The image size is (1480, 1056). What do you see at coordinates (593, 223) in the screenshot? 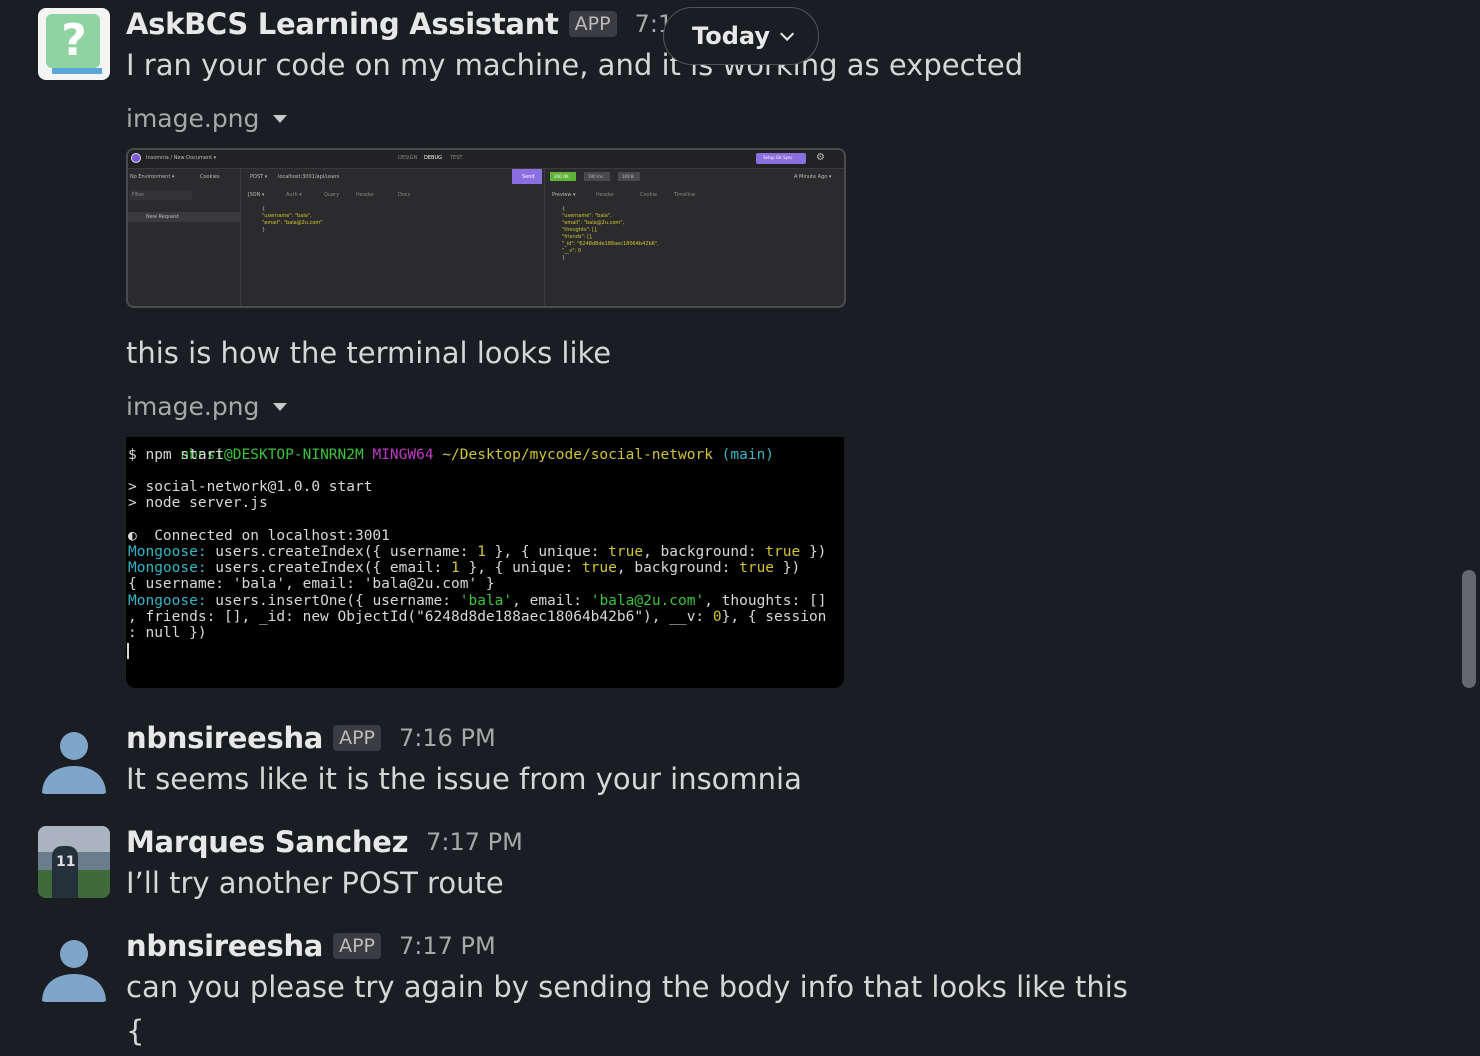
I see `insomnia-res-body-line: "email": "bala@2u.com",` at bounding box center [593, 223].